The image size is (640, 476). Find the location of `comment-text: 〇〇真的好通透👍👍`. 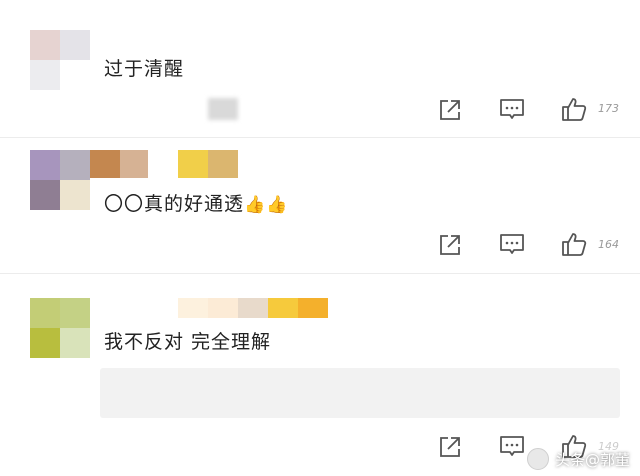

comment-text: 〇〇真的好通透👍👍 is located at coordinates (196, 204).